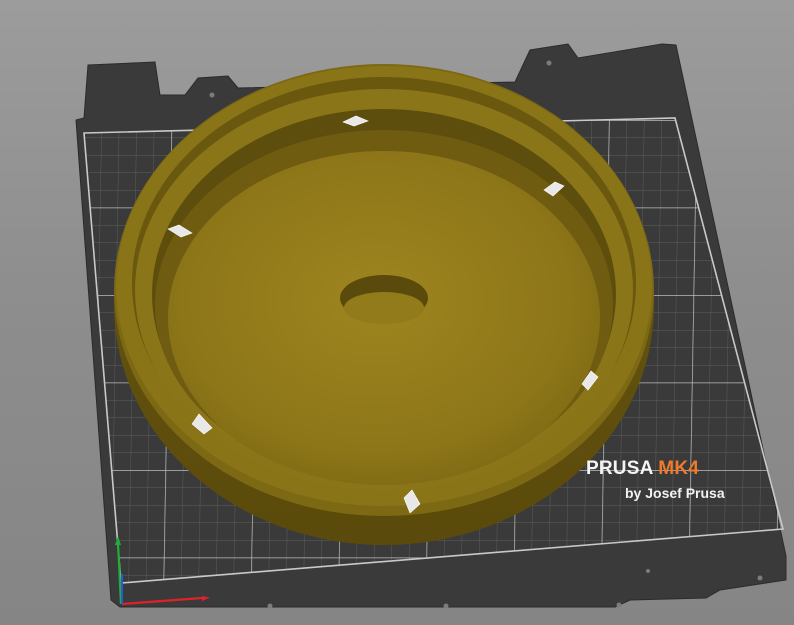  Describe the element at coordinates (619, 468) in the screenshot. I see `bed-brand-name: PRUSA` at that location.